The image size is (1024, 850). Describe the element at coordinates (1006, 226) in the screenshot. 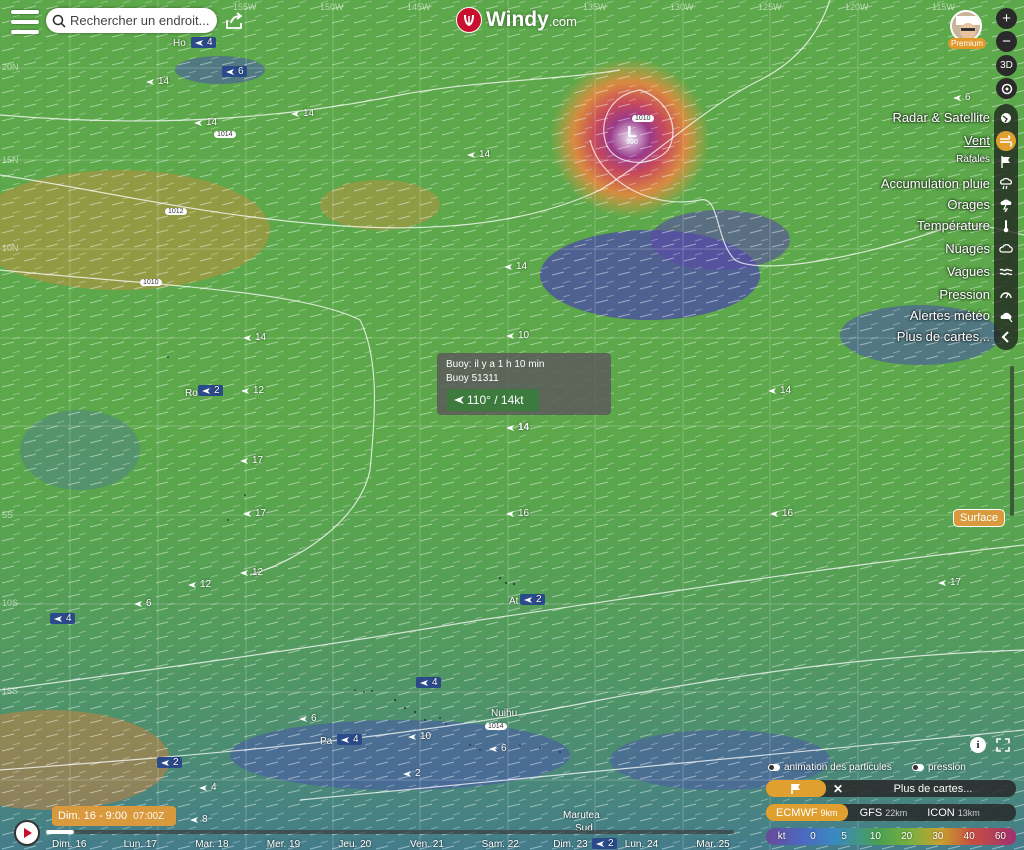

I see `thermometer-icon` at that location.